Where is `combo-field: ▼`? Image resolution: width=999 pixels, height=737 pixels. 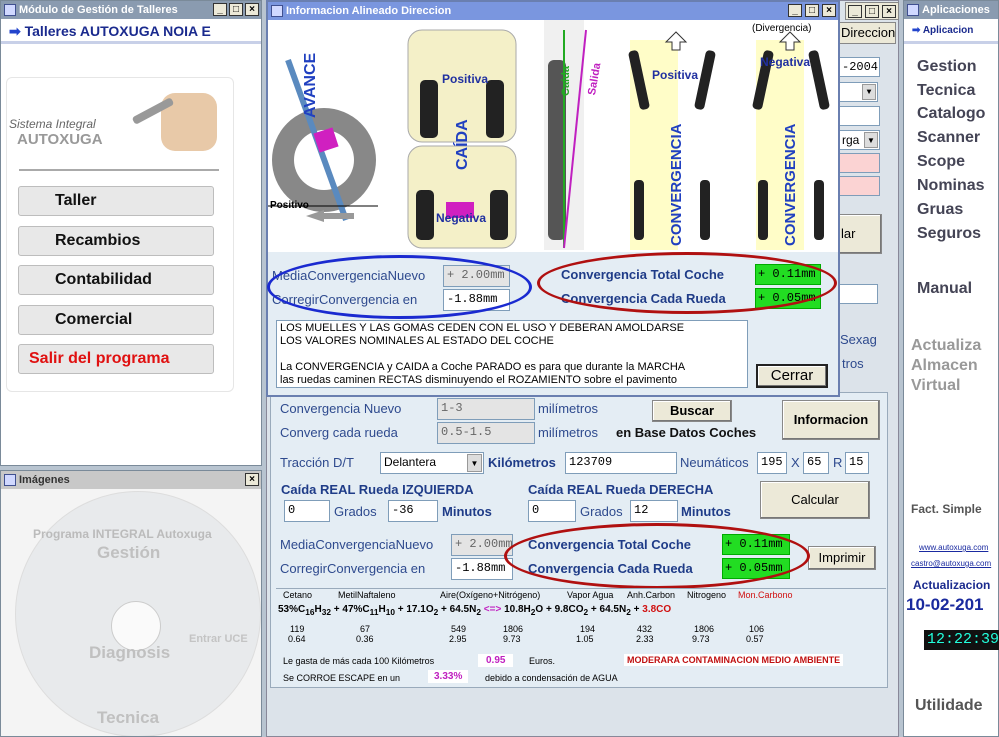 combo-field: ▼ is located at coordinates (858, 92).